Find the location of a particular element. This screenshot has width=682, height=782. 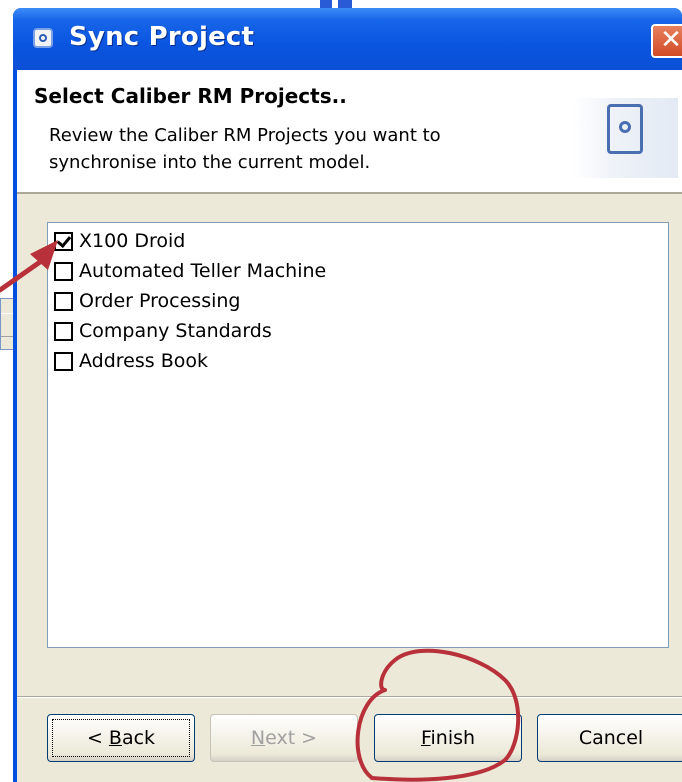

list-item: Address Book is located at coordinates (131, 361).